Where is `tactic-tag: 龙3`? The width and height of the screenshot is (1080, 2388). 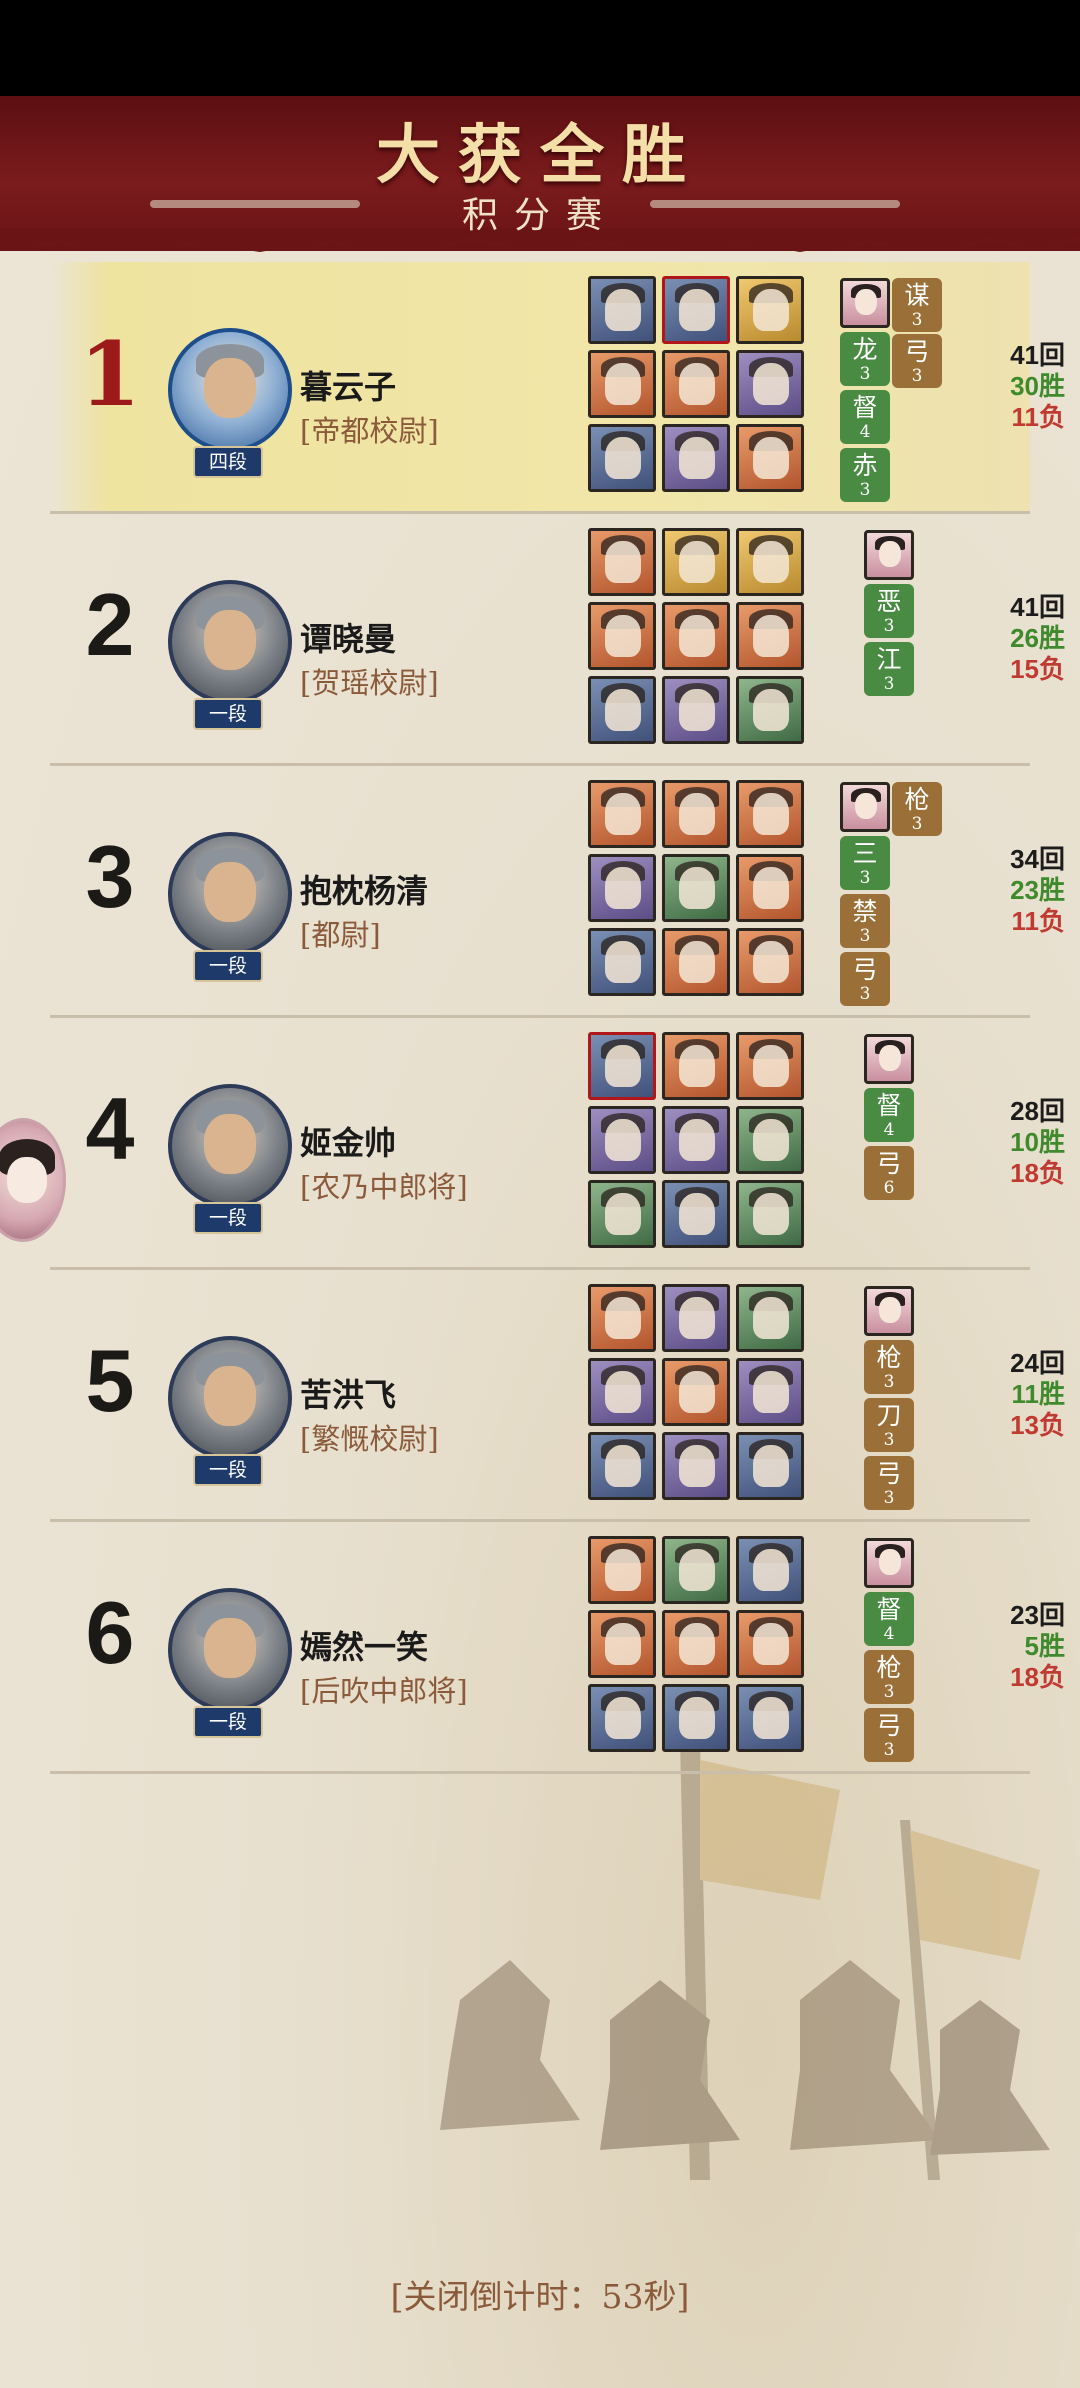
tactic-tag: 龙3 is located at coordinates (865, 359).